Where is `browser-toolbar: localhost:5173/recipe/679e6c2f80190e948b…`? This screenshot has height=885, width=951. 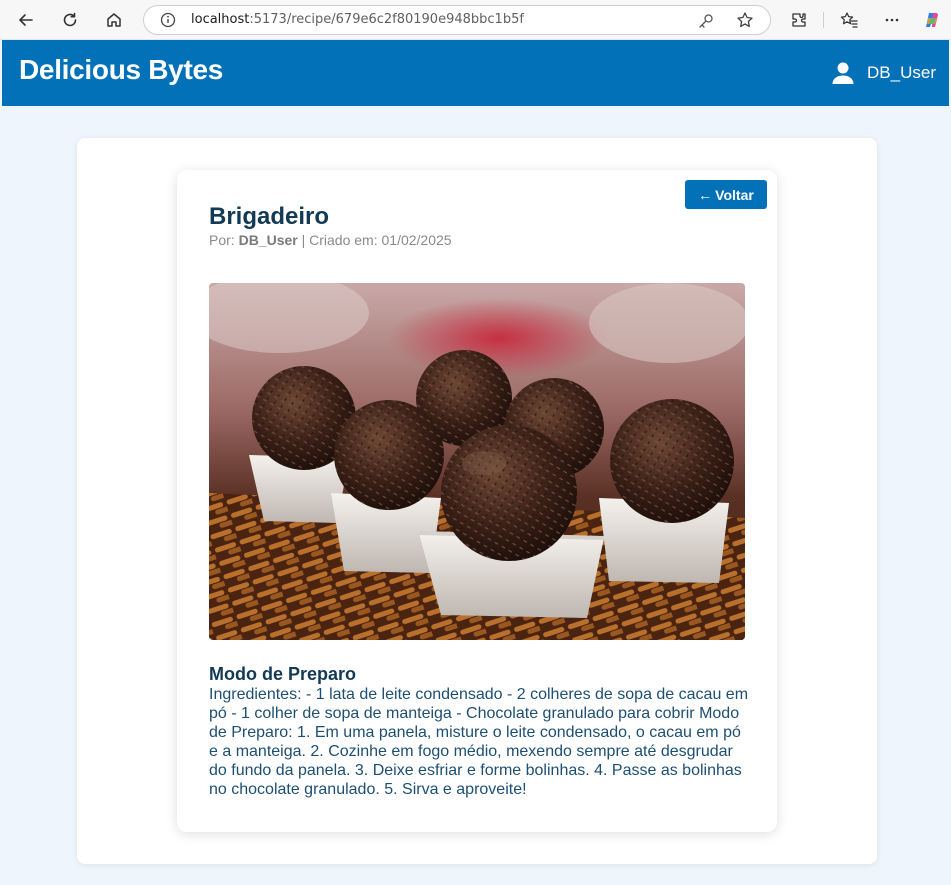 browser-toolbar: localhost:5173/recipe/679e6c2f80190e948b… is located at coordinates (475, 20).